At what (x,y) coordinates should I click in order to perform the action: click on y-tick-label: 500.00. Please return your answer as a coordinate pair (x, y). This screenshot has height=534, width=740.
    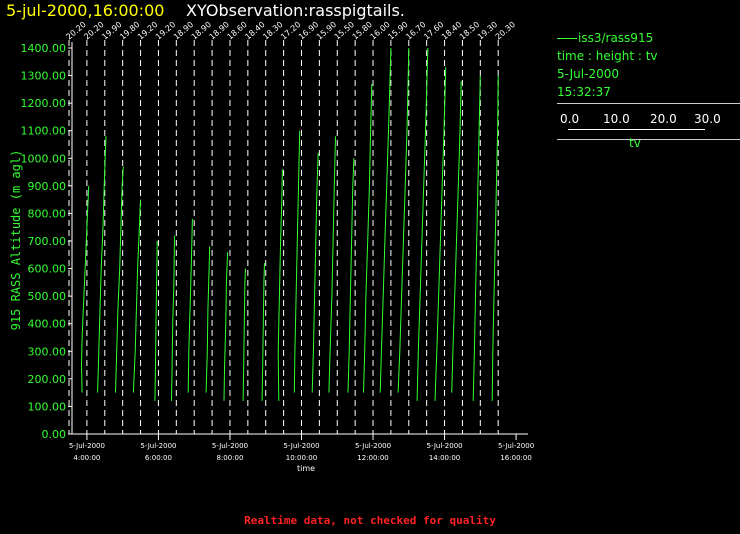
    Looking at the image, I should click on (47, 296).